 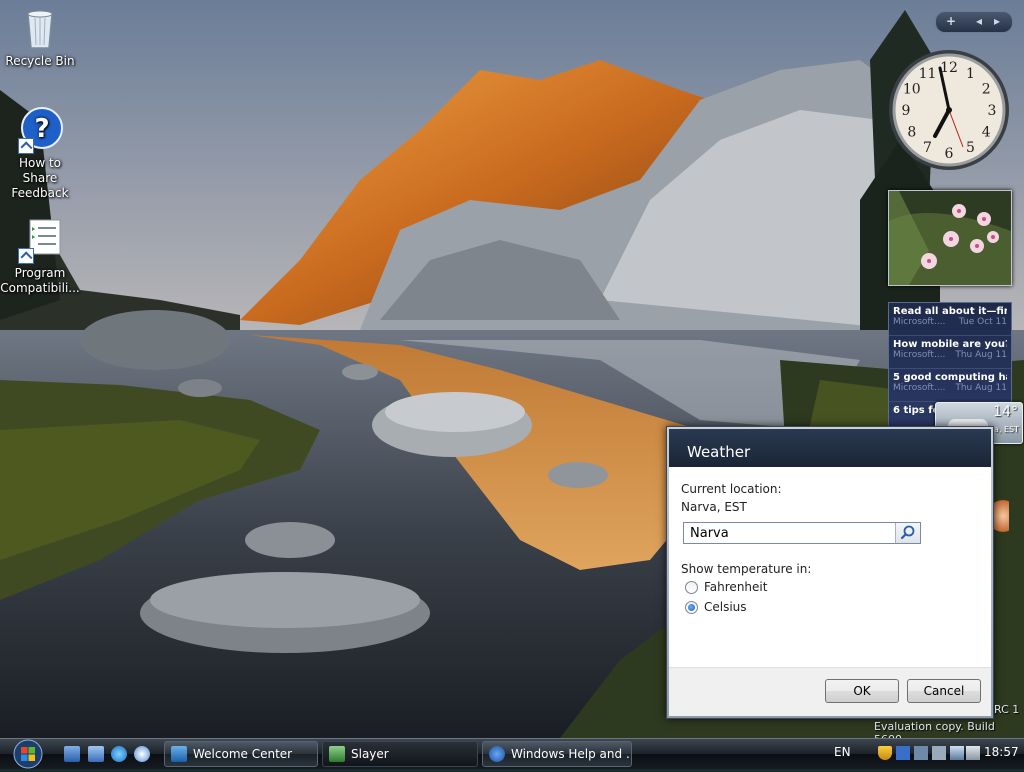 I want to click on program-compatibility-icon, so click(x=40, y=240).